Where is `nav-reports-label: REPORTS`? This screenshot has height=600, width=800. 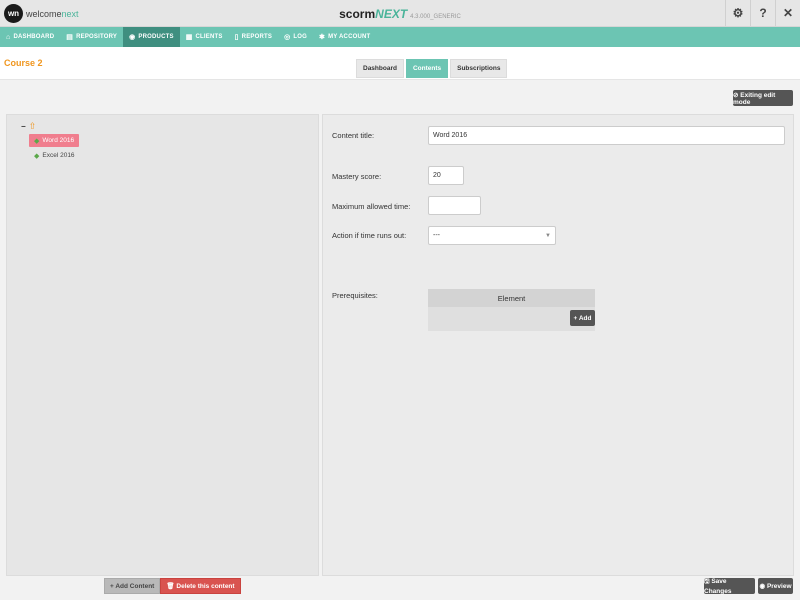 nav-reports-label: REPORTS is located at coordinates (257, 37).